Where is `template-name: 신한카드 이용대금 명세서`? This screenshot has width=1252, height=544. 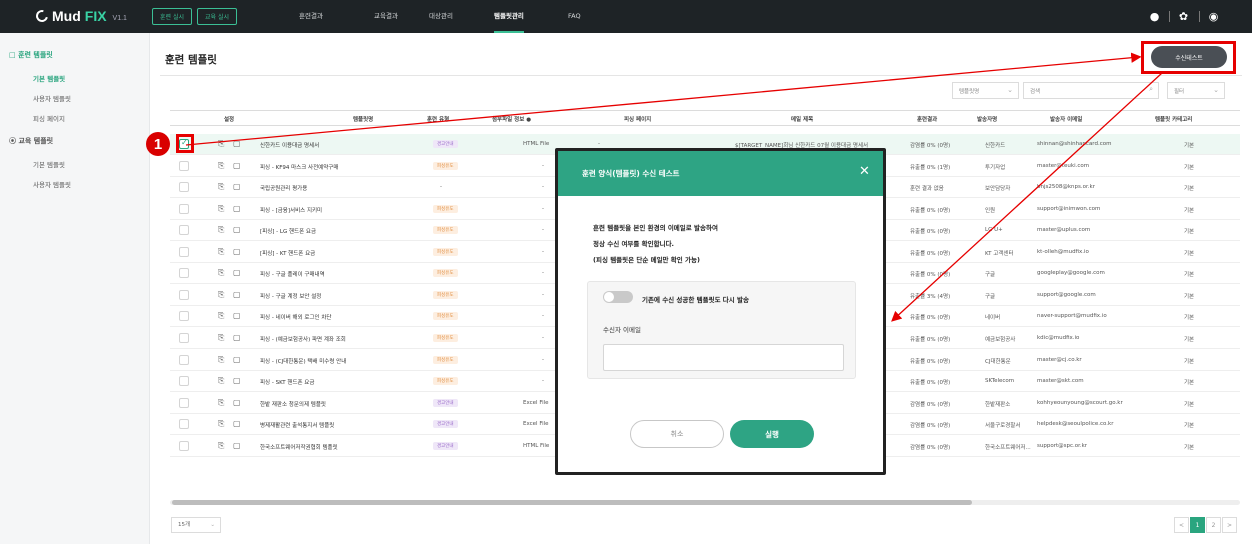 template-name: 신한카드 이용대금 명세서 is located at coordinates (335, 145).